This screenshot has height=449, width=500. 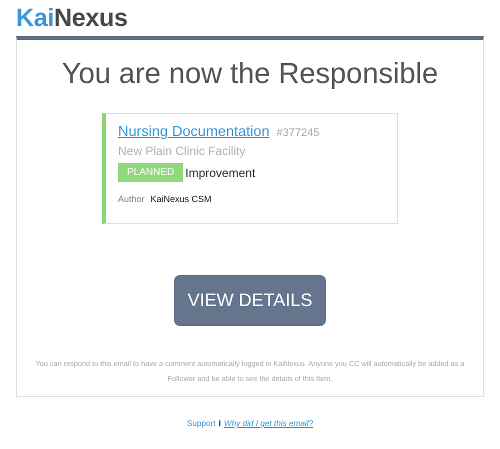 What do you see at coordinates (250, 300) in the screenshot?
I see `view-details-button: VIEW DETAILS` at bounding box center [250, 300].